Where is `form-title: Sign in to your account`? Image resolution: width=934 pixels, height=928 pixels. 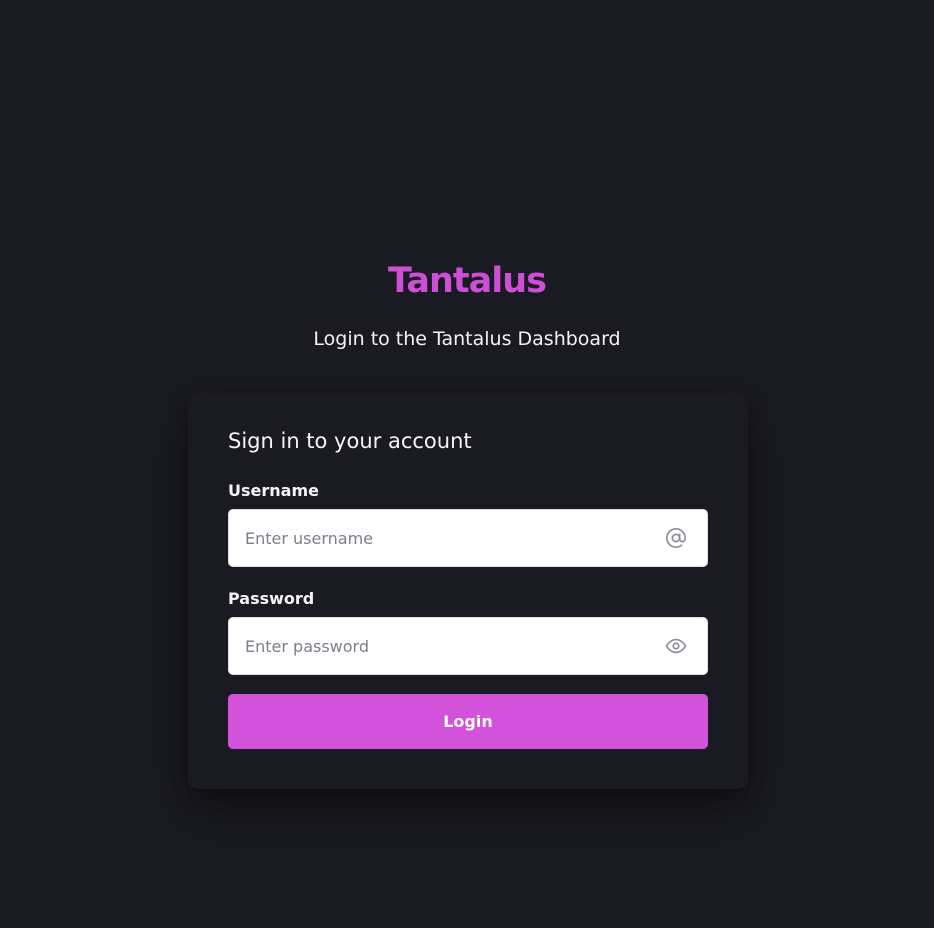
form-title: Sign in to your account is located at coordinates (350, 441).